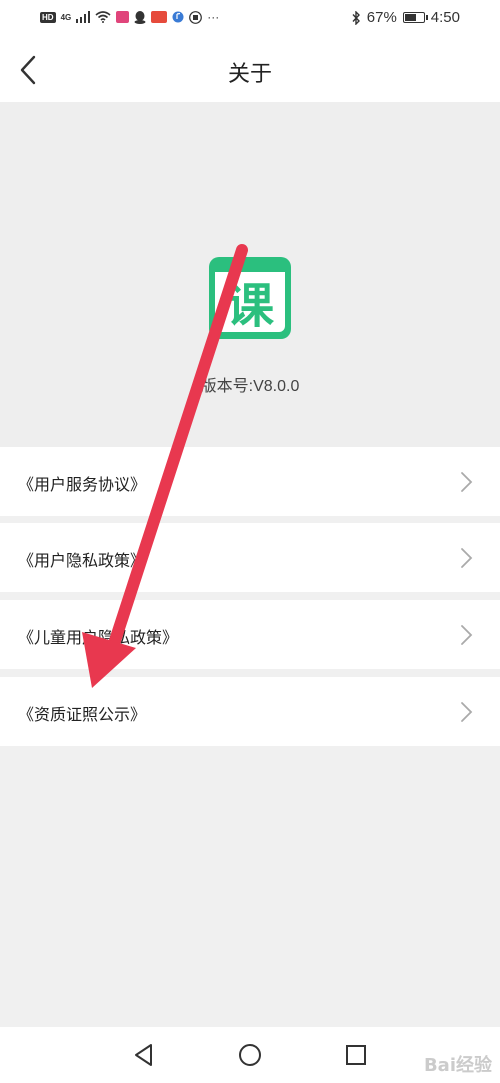 The height and width of the screenshot is (1083, 500). What do you see at coordinates (249, 73) in the screenshot?
I see `page-title: 关于` at bounding box center [249, 73].